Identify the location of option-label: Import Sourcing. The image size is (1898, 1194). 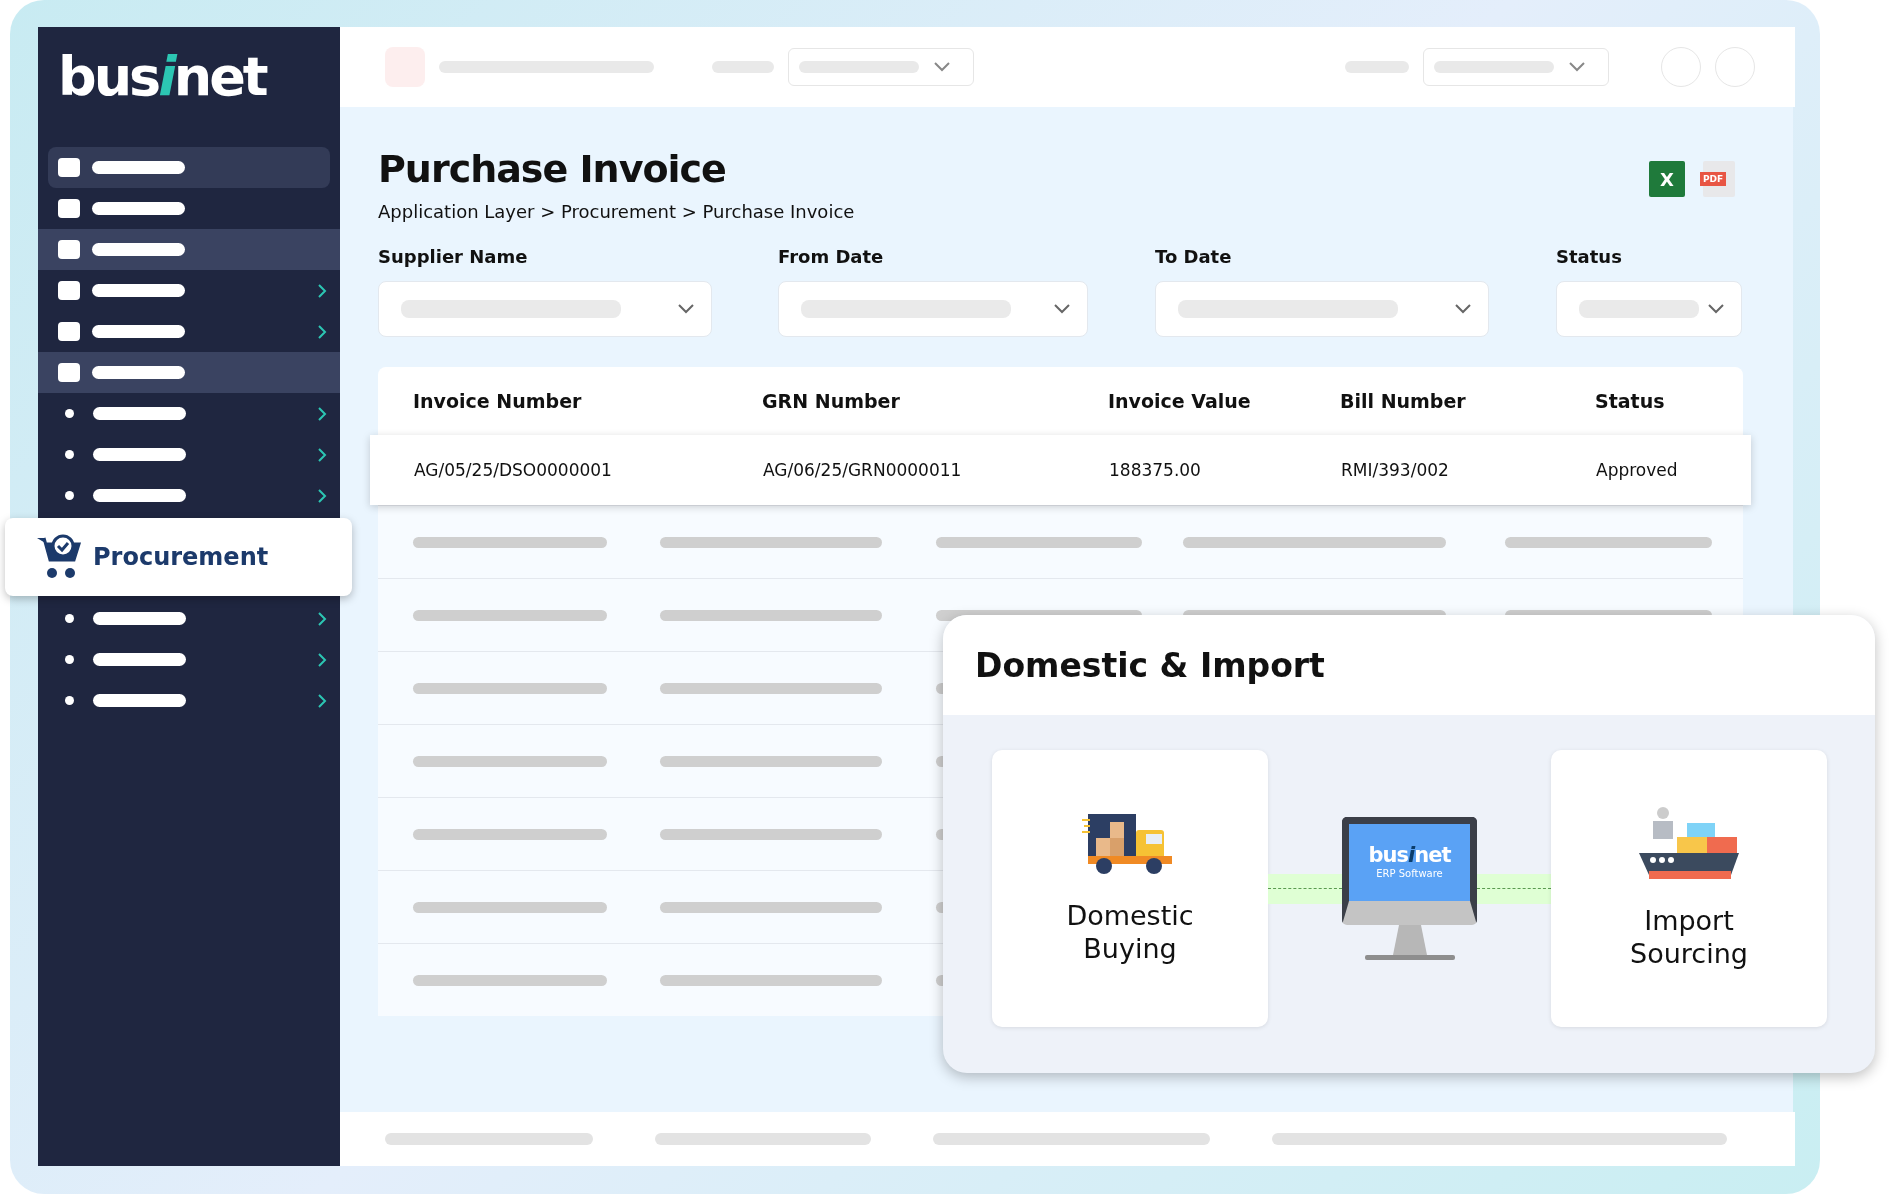
(1689, 937).